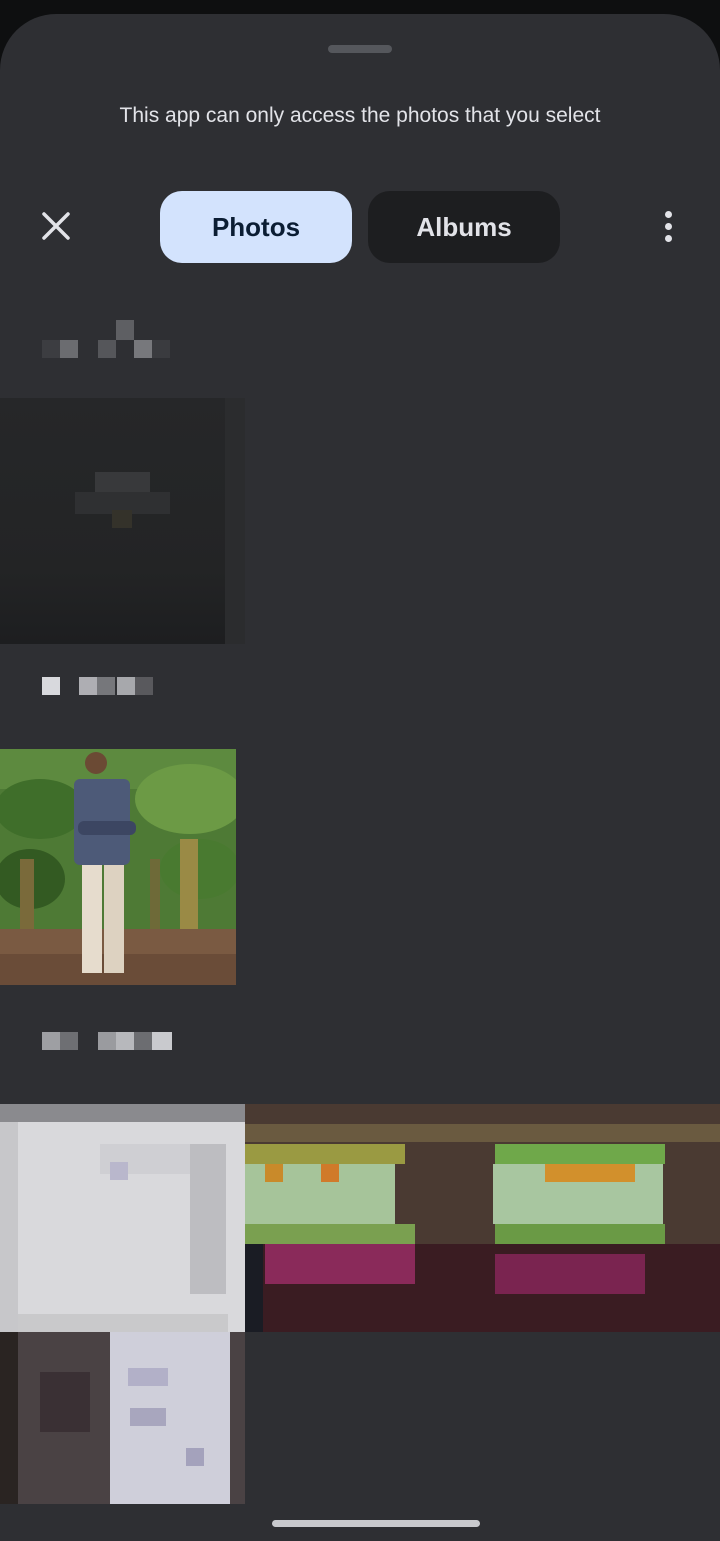 The height and width of the screenshot is (1541, 720). I want to click on more-options-button, so click(668, 226).